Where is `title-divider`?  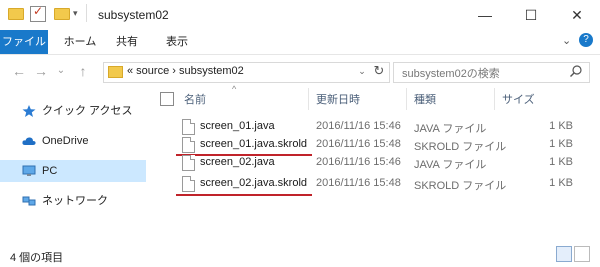 title-divider is located at coordinates (86, 13).